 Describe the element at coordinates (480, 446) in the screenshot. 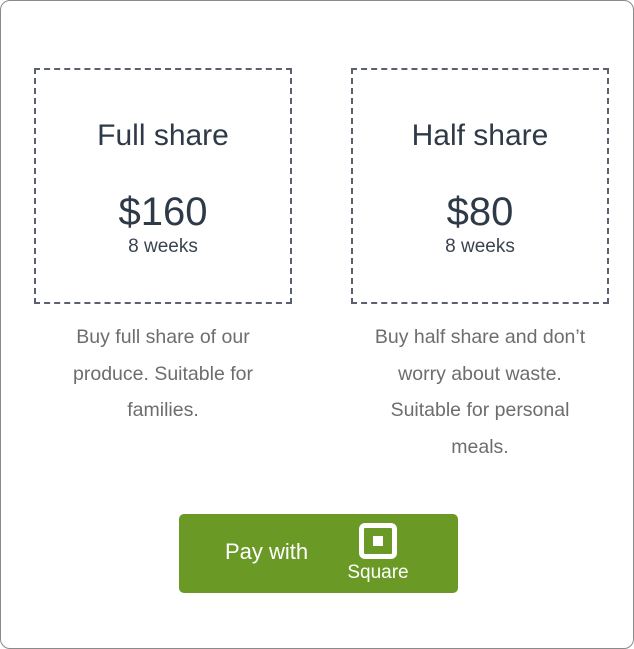

I see `description-line: meals.` at that location.